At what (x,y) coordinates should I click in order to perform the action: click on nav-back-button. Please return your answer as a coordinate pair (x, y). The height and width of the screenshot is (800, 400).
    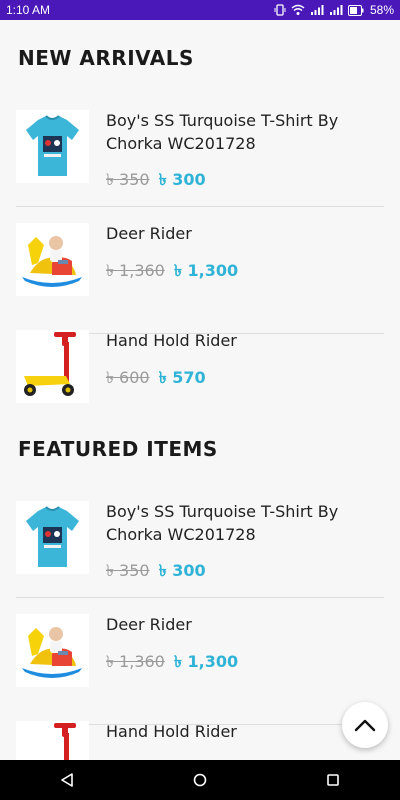
    Looking at the image, I should click on (67, 780).